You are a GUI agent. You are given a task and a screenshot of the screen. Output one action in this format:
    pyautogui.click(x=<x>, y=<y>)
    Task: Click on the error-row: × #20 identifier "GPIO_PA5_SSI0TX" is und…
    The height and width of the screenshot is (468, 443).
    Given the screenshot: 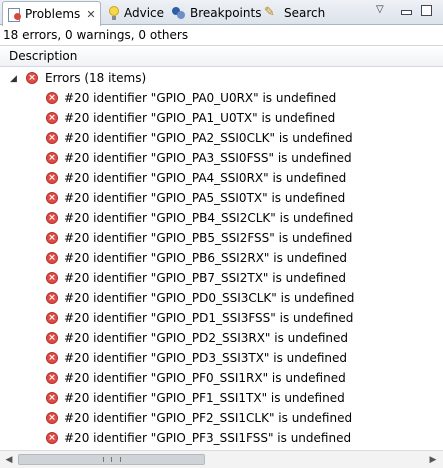 What is the action you would take?
    pyautogui.click(x=221, y=198)
    